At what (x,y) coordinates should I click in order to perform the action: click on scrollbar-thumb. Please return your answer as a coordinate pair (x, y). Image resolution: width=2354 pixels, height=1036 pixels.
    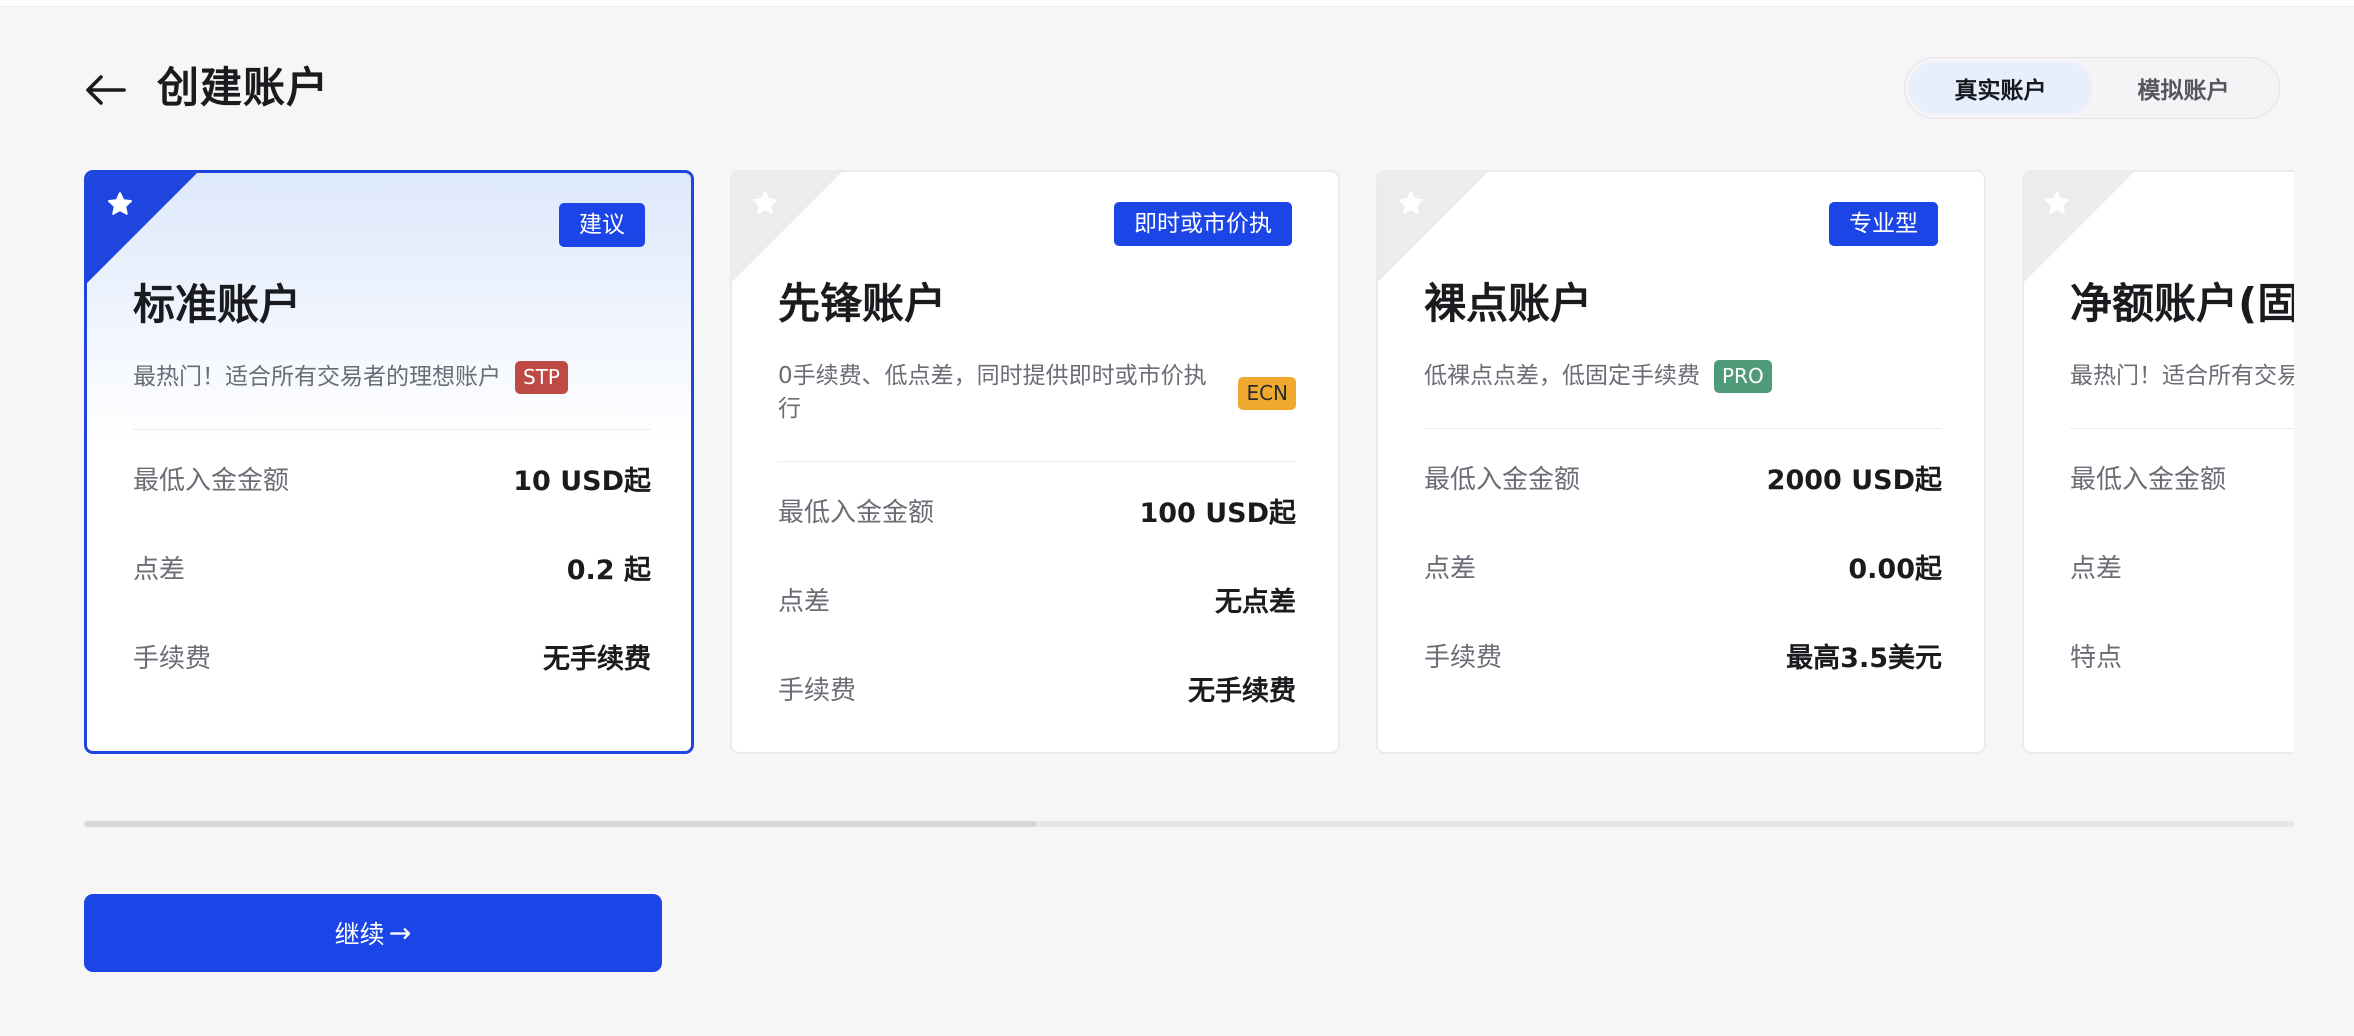
    Looking at the image, I should click on (560, 824).